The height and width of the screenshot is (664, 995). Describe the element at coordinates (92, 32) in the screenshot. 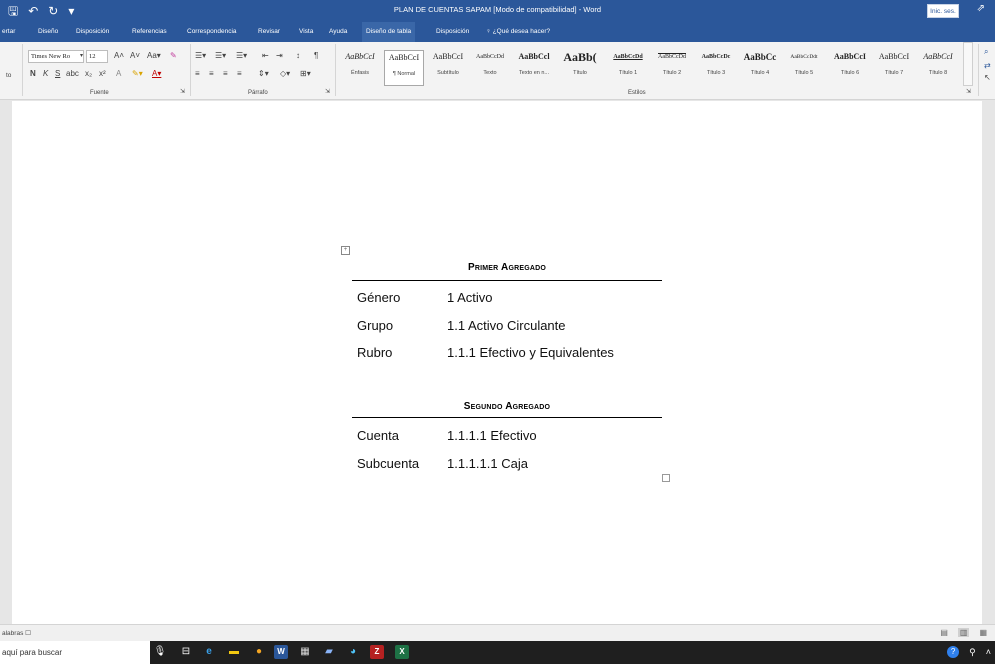

I see `tab-layout: Disposición` at that location.